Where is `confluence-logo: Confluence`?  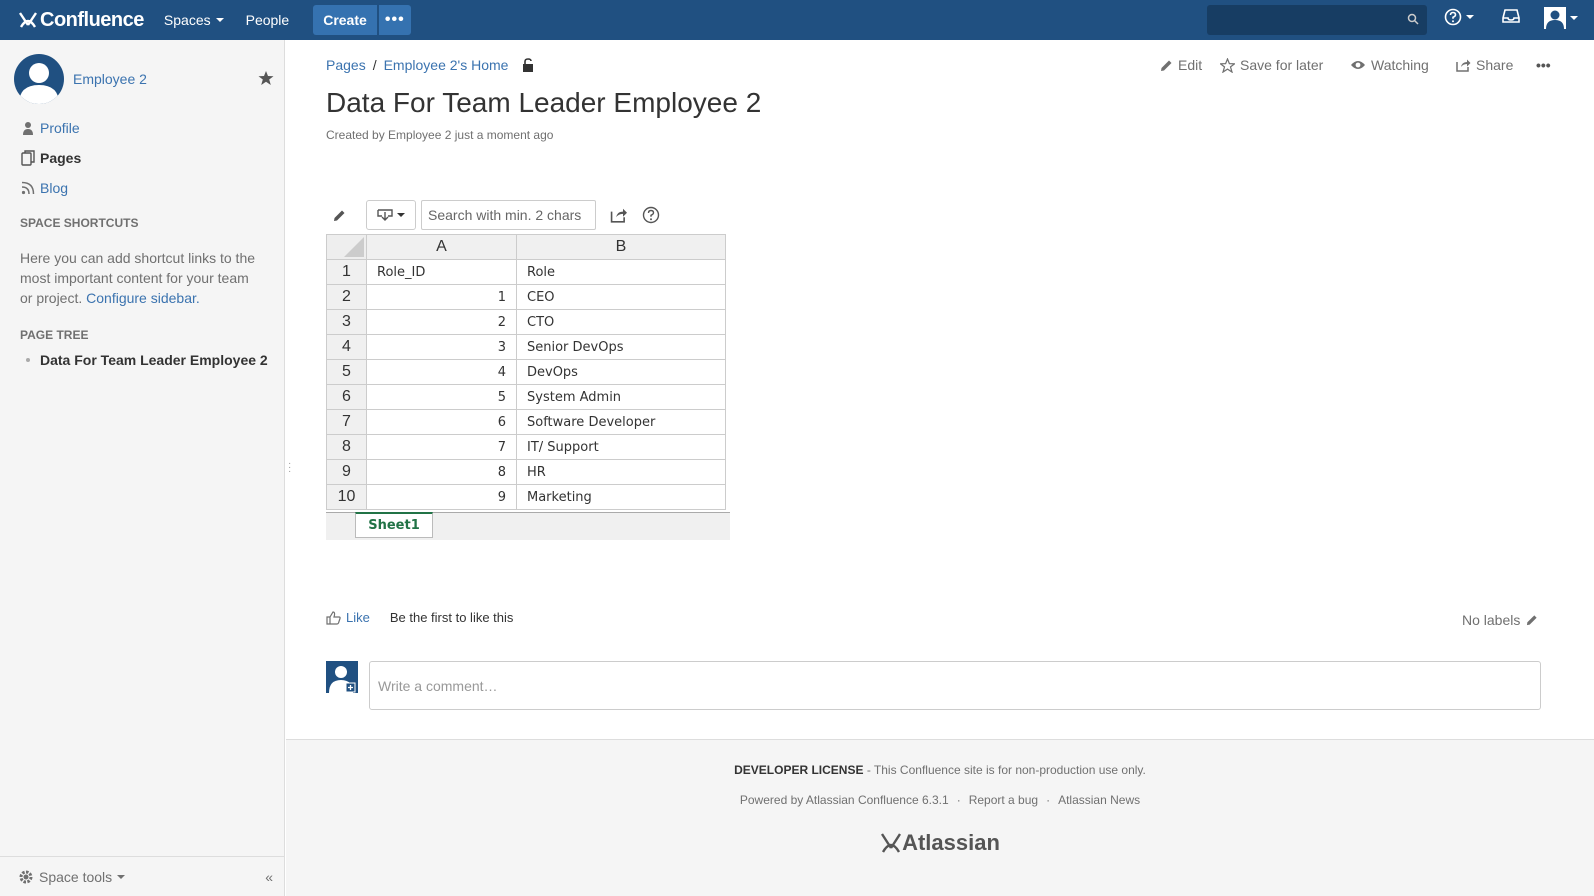
confluence-logo: Confluence is located at coordinates (81, 20).